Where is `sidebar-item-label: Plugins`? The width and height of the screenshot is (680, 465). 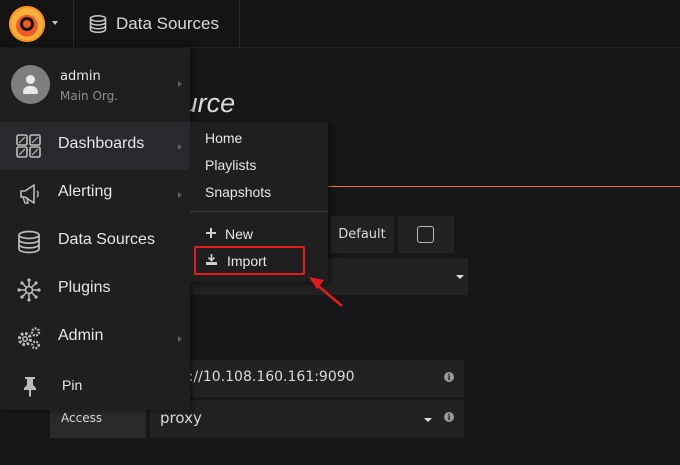 sidebar-item-label: Plugins is located at coordinates (84, 287).